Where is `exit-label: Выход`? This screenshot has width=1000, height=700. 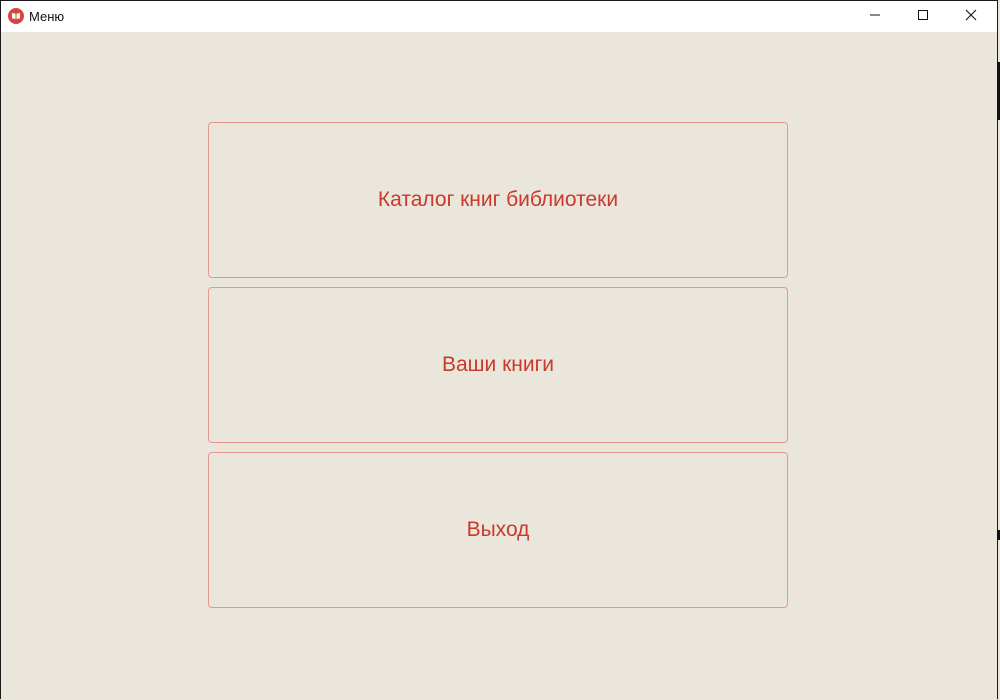
exit-label: Выход is located at coordinates (498, 529).